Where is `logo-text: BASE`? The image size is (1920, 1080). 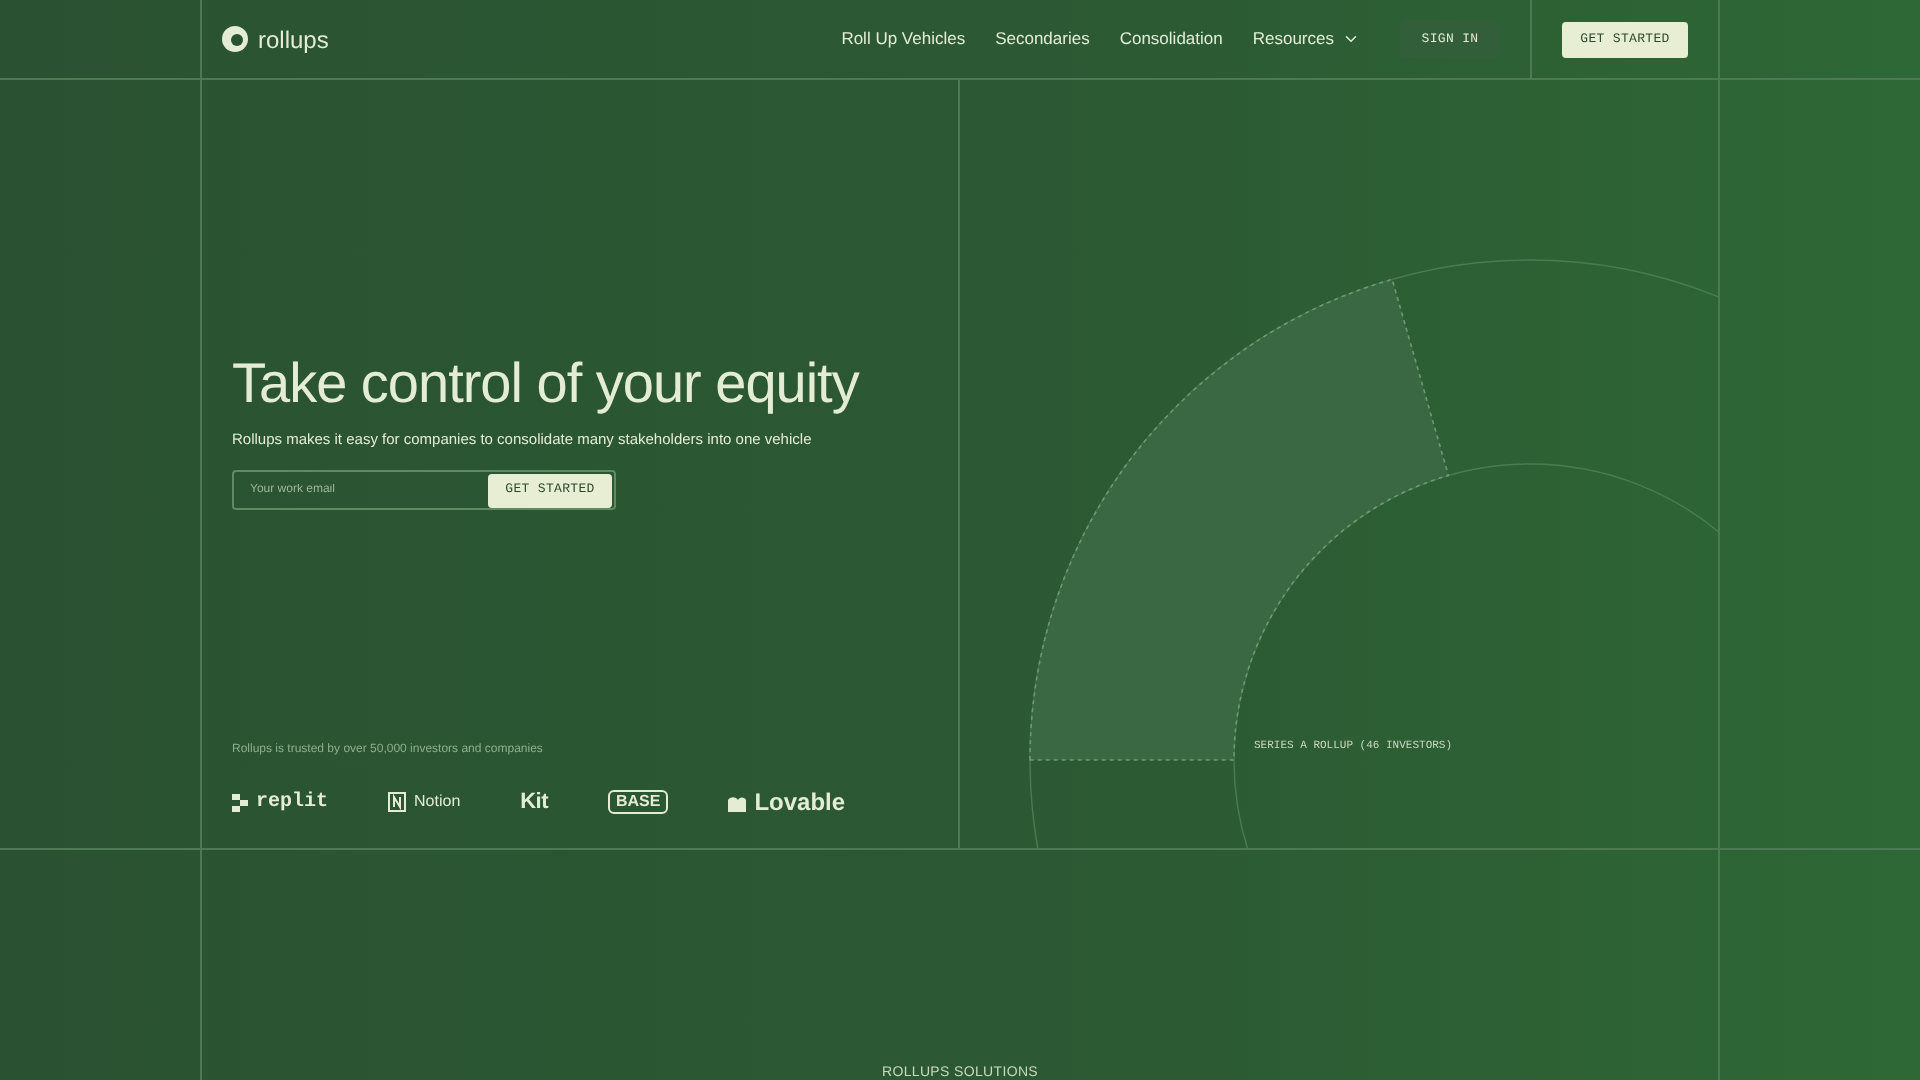 logo-text: BASE is located at coordinates (638, 802).